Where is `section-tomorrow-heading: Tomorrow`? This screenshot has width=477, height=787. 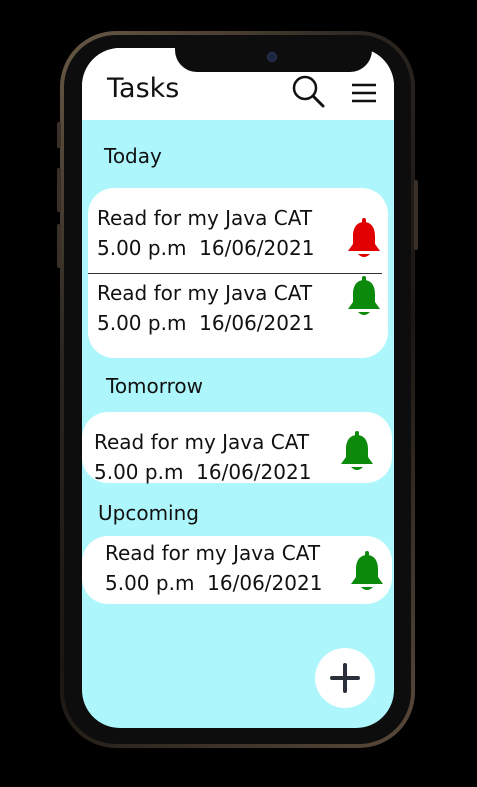
section-tomorrow-heading: Tomorrow is located at coordinates (155, 386).